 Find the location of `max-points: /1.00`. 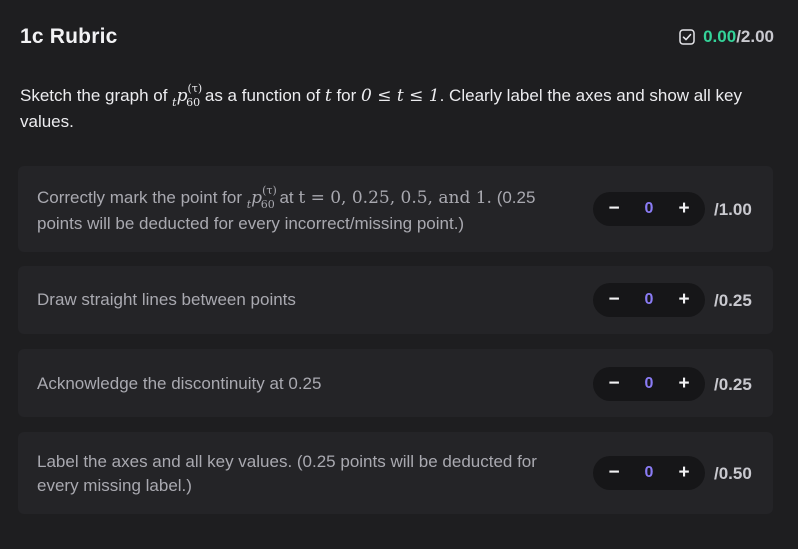

max-points: /1.00 is located at coordinates (733, 209).